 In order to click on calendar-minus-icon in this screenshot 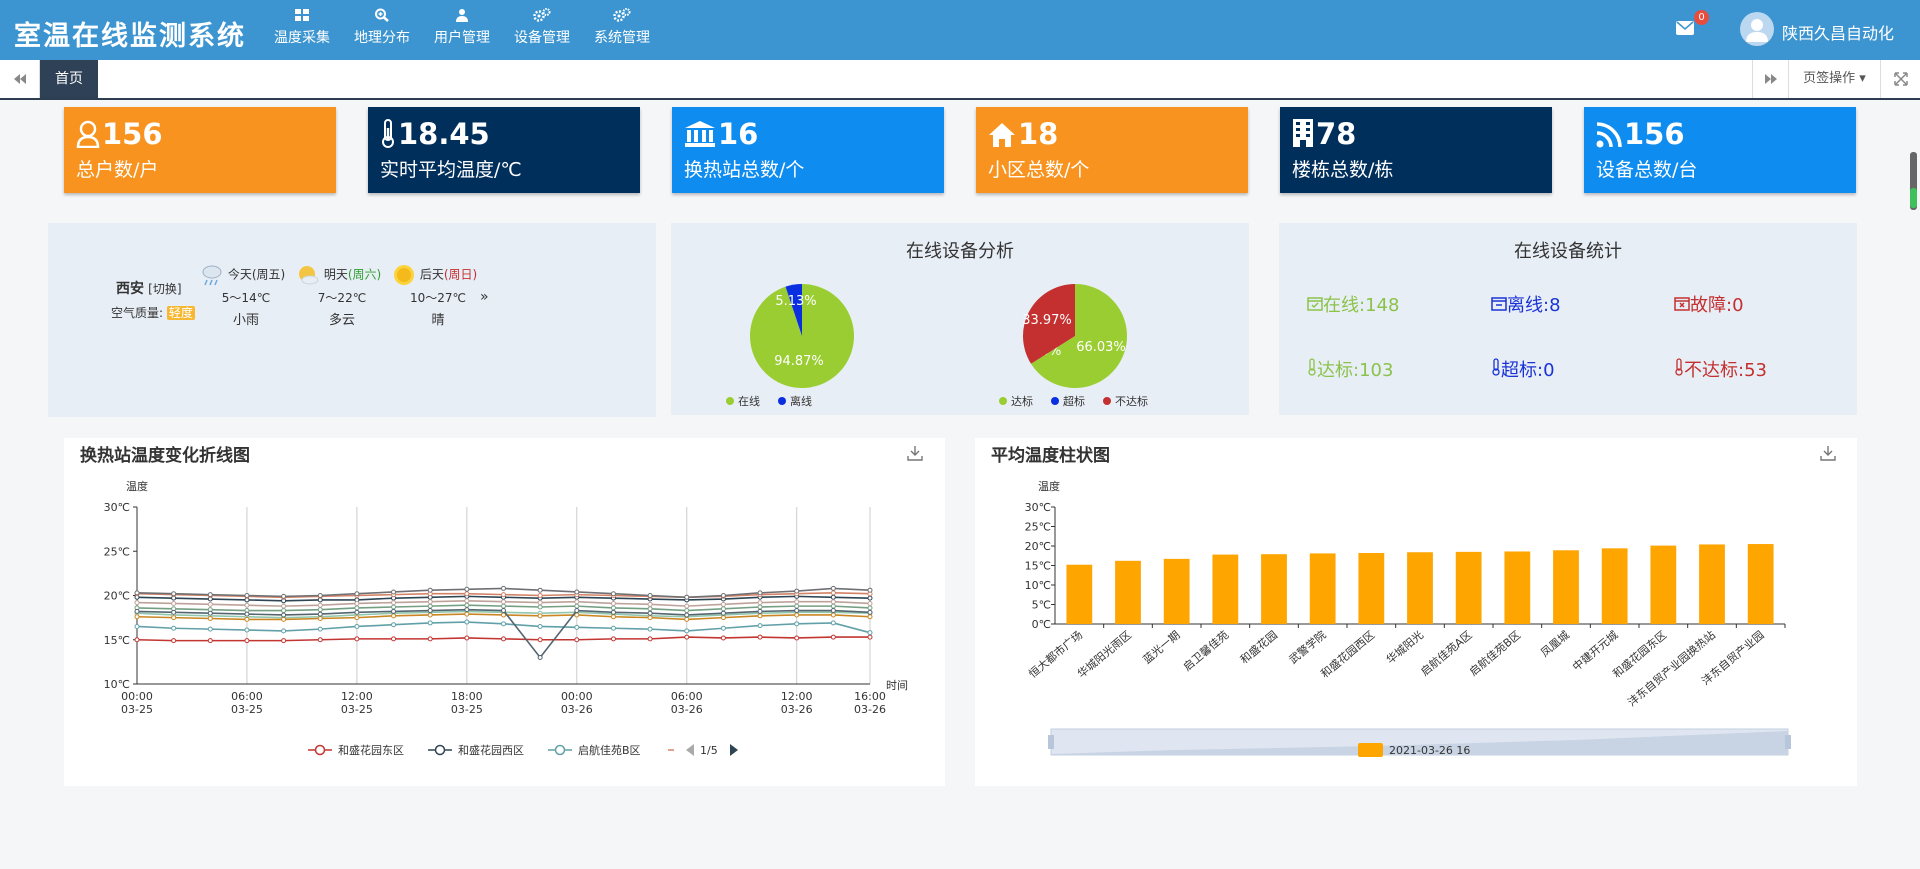, I will do `click(1499, 304)`.